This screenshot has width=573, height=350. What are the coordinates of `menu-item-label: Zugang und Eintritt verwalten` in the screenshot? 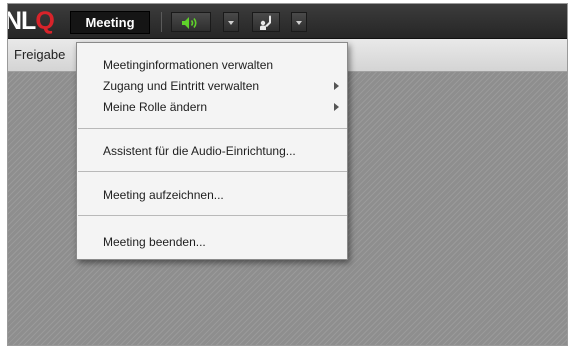 It's located at (181, 86).